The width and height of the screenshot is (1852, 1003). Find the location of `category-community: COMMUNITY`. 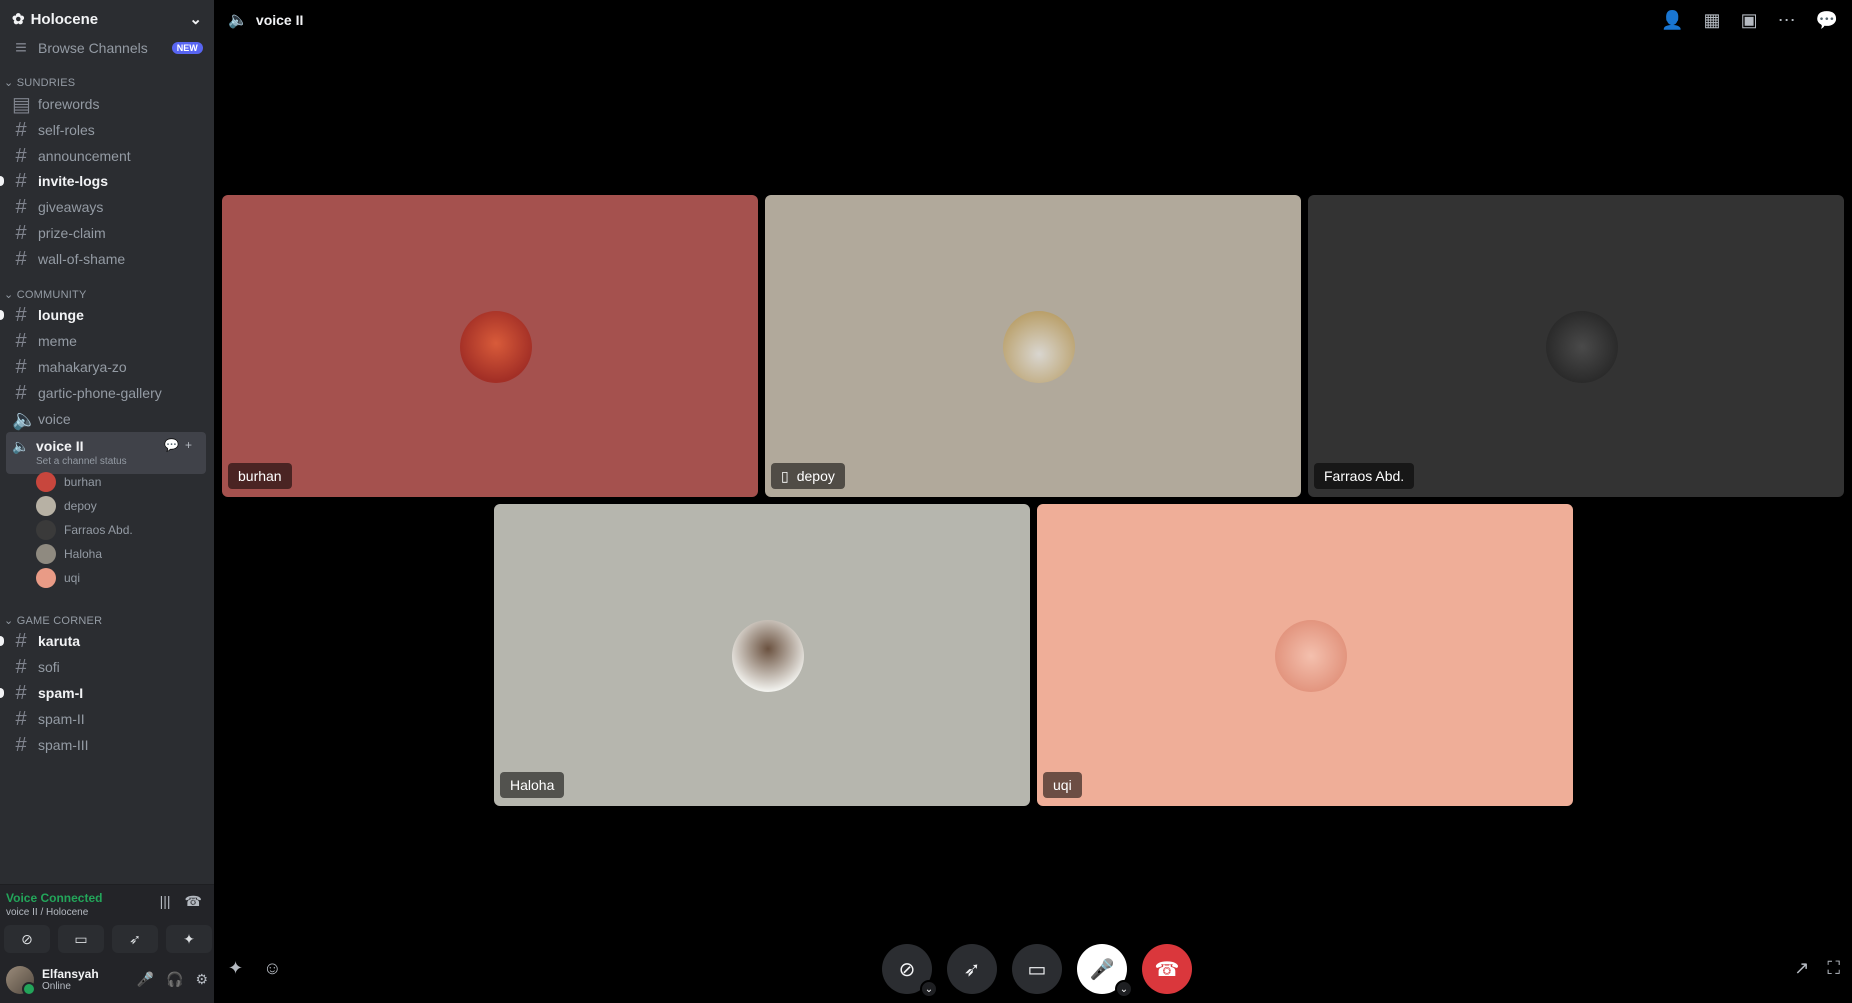

category-community: COMMUNITY is located at coordinates (45, 294).